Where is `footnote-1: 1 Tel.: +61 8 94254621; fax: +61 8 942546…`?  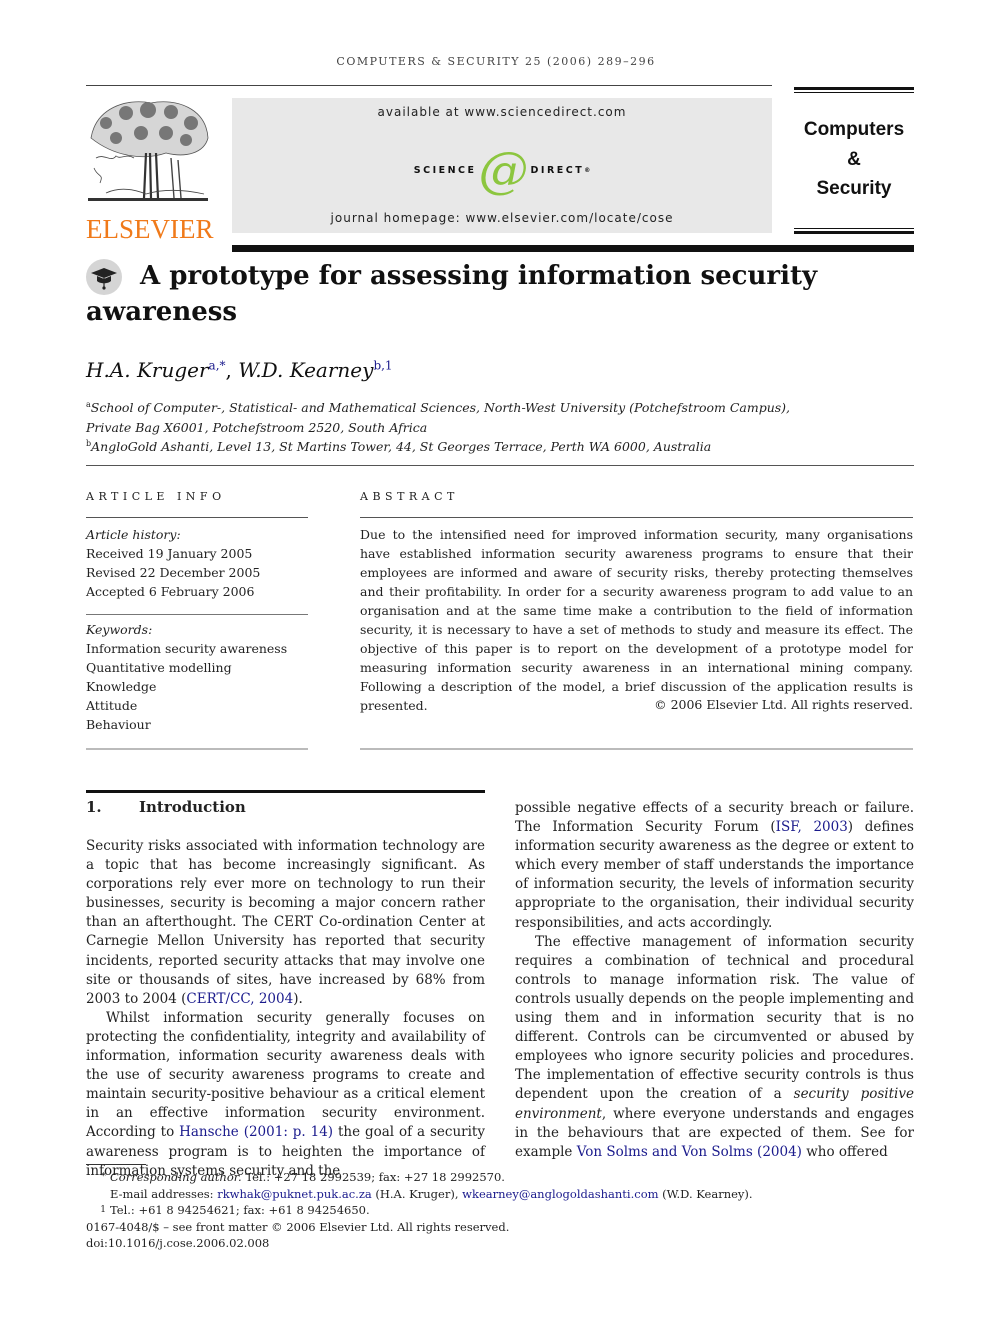 footnote-1: 1 Tel.: +61 8 94254621; fax: +61 8 942546… is located at coordinates (235, 1210).